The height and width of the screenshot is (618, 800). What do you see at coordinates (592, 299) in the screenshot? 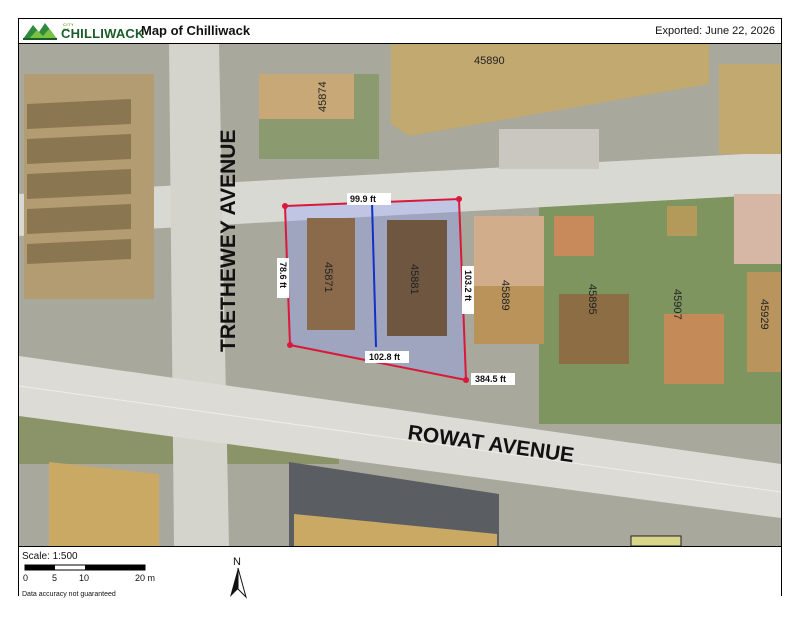
I see `parcel-label-45895: 45895` at bounding box center [592, 299].